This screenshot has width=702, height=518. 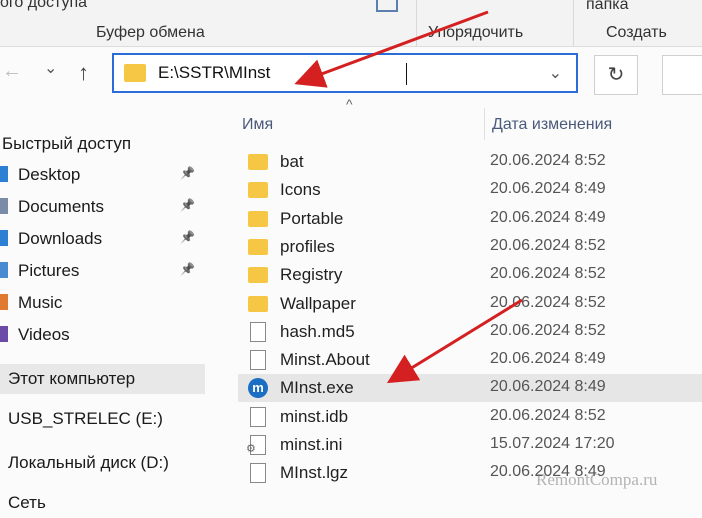 I want to click on file-name: bat, so click(x=292, y=161).